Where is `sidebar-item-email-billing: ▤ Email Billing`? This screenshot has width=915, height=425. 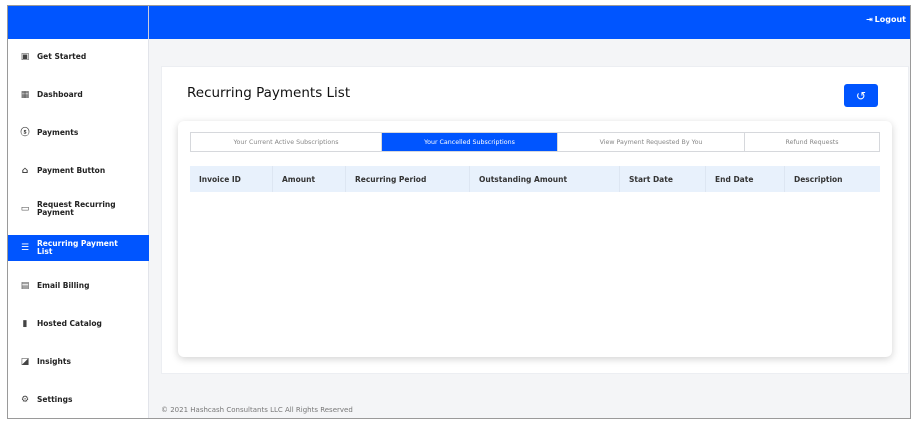
sidebar-item-email-billing: ▤ Email Billing is located at coordinates (78, 286).